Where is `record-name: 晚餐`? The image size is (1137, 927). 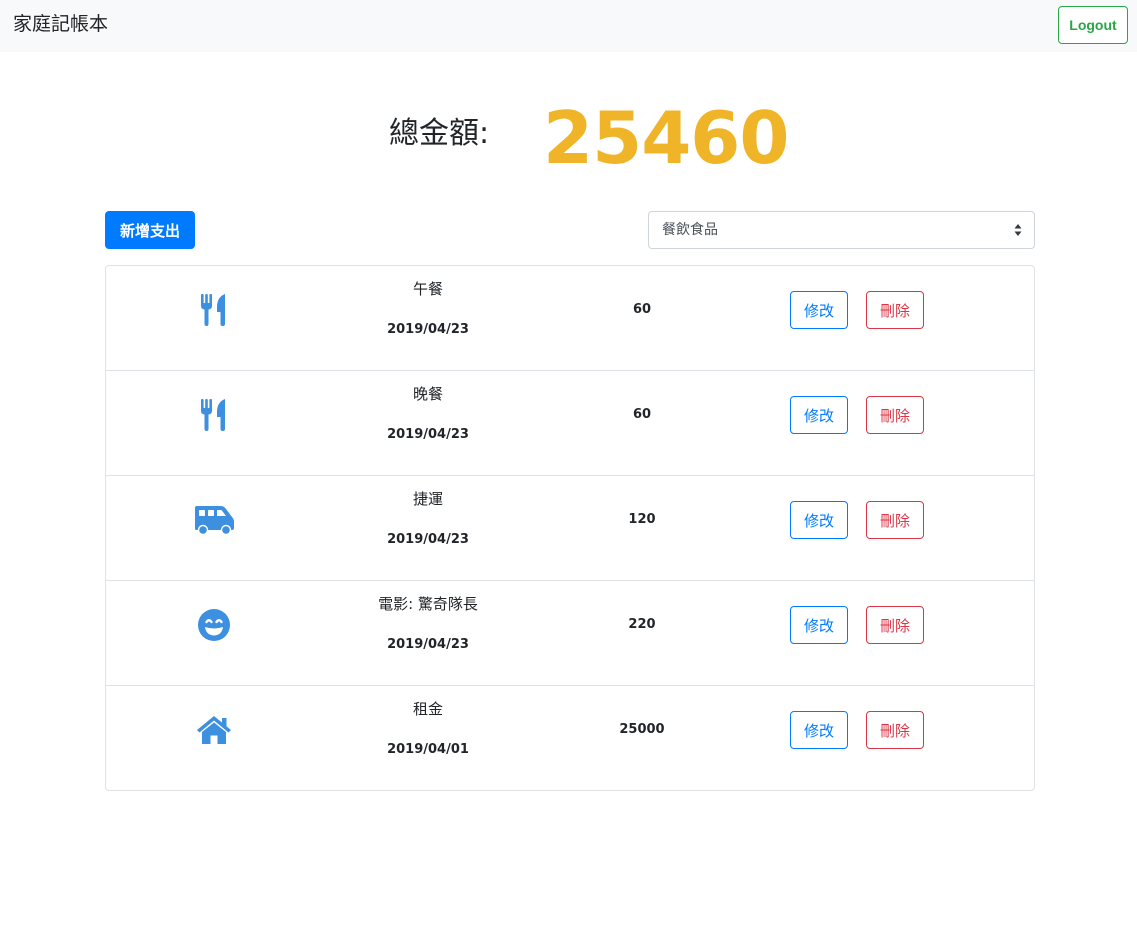
record-name: 晚餐 is located at coordinates (427, 394).